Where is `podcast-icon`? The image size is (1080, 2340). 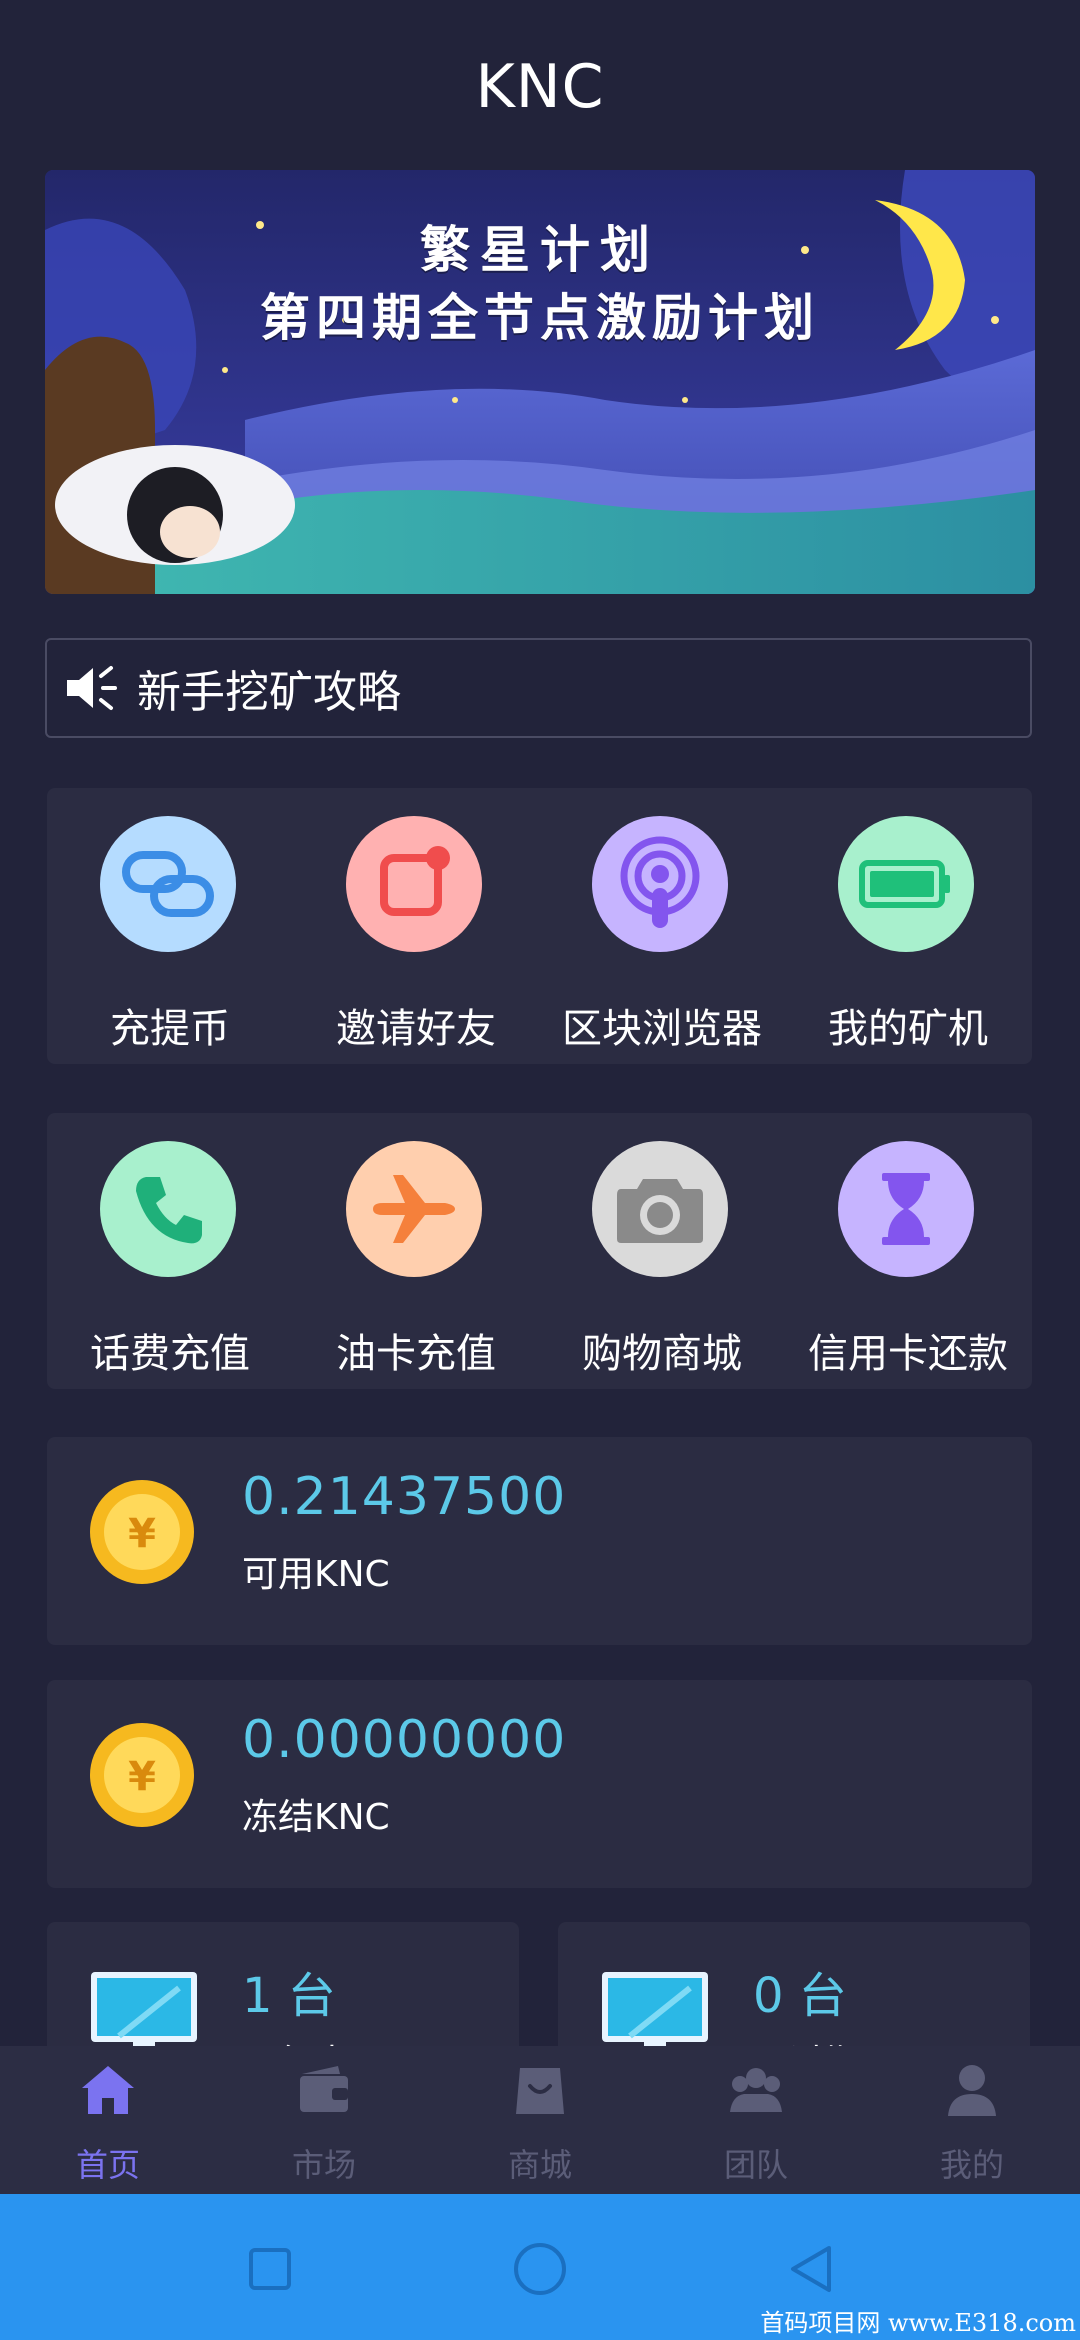 podcast-icon is located at coordinates (660, 884).